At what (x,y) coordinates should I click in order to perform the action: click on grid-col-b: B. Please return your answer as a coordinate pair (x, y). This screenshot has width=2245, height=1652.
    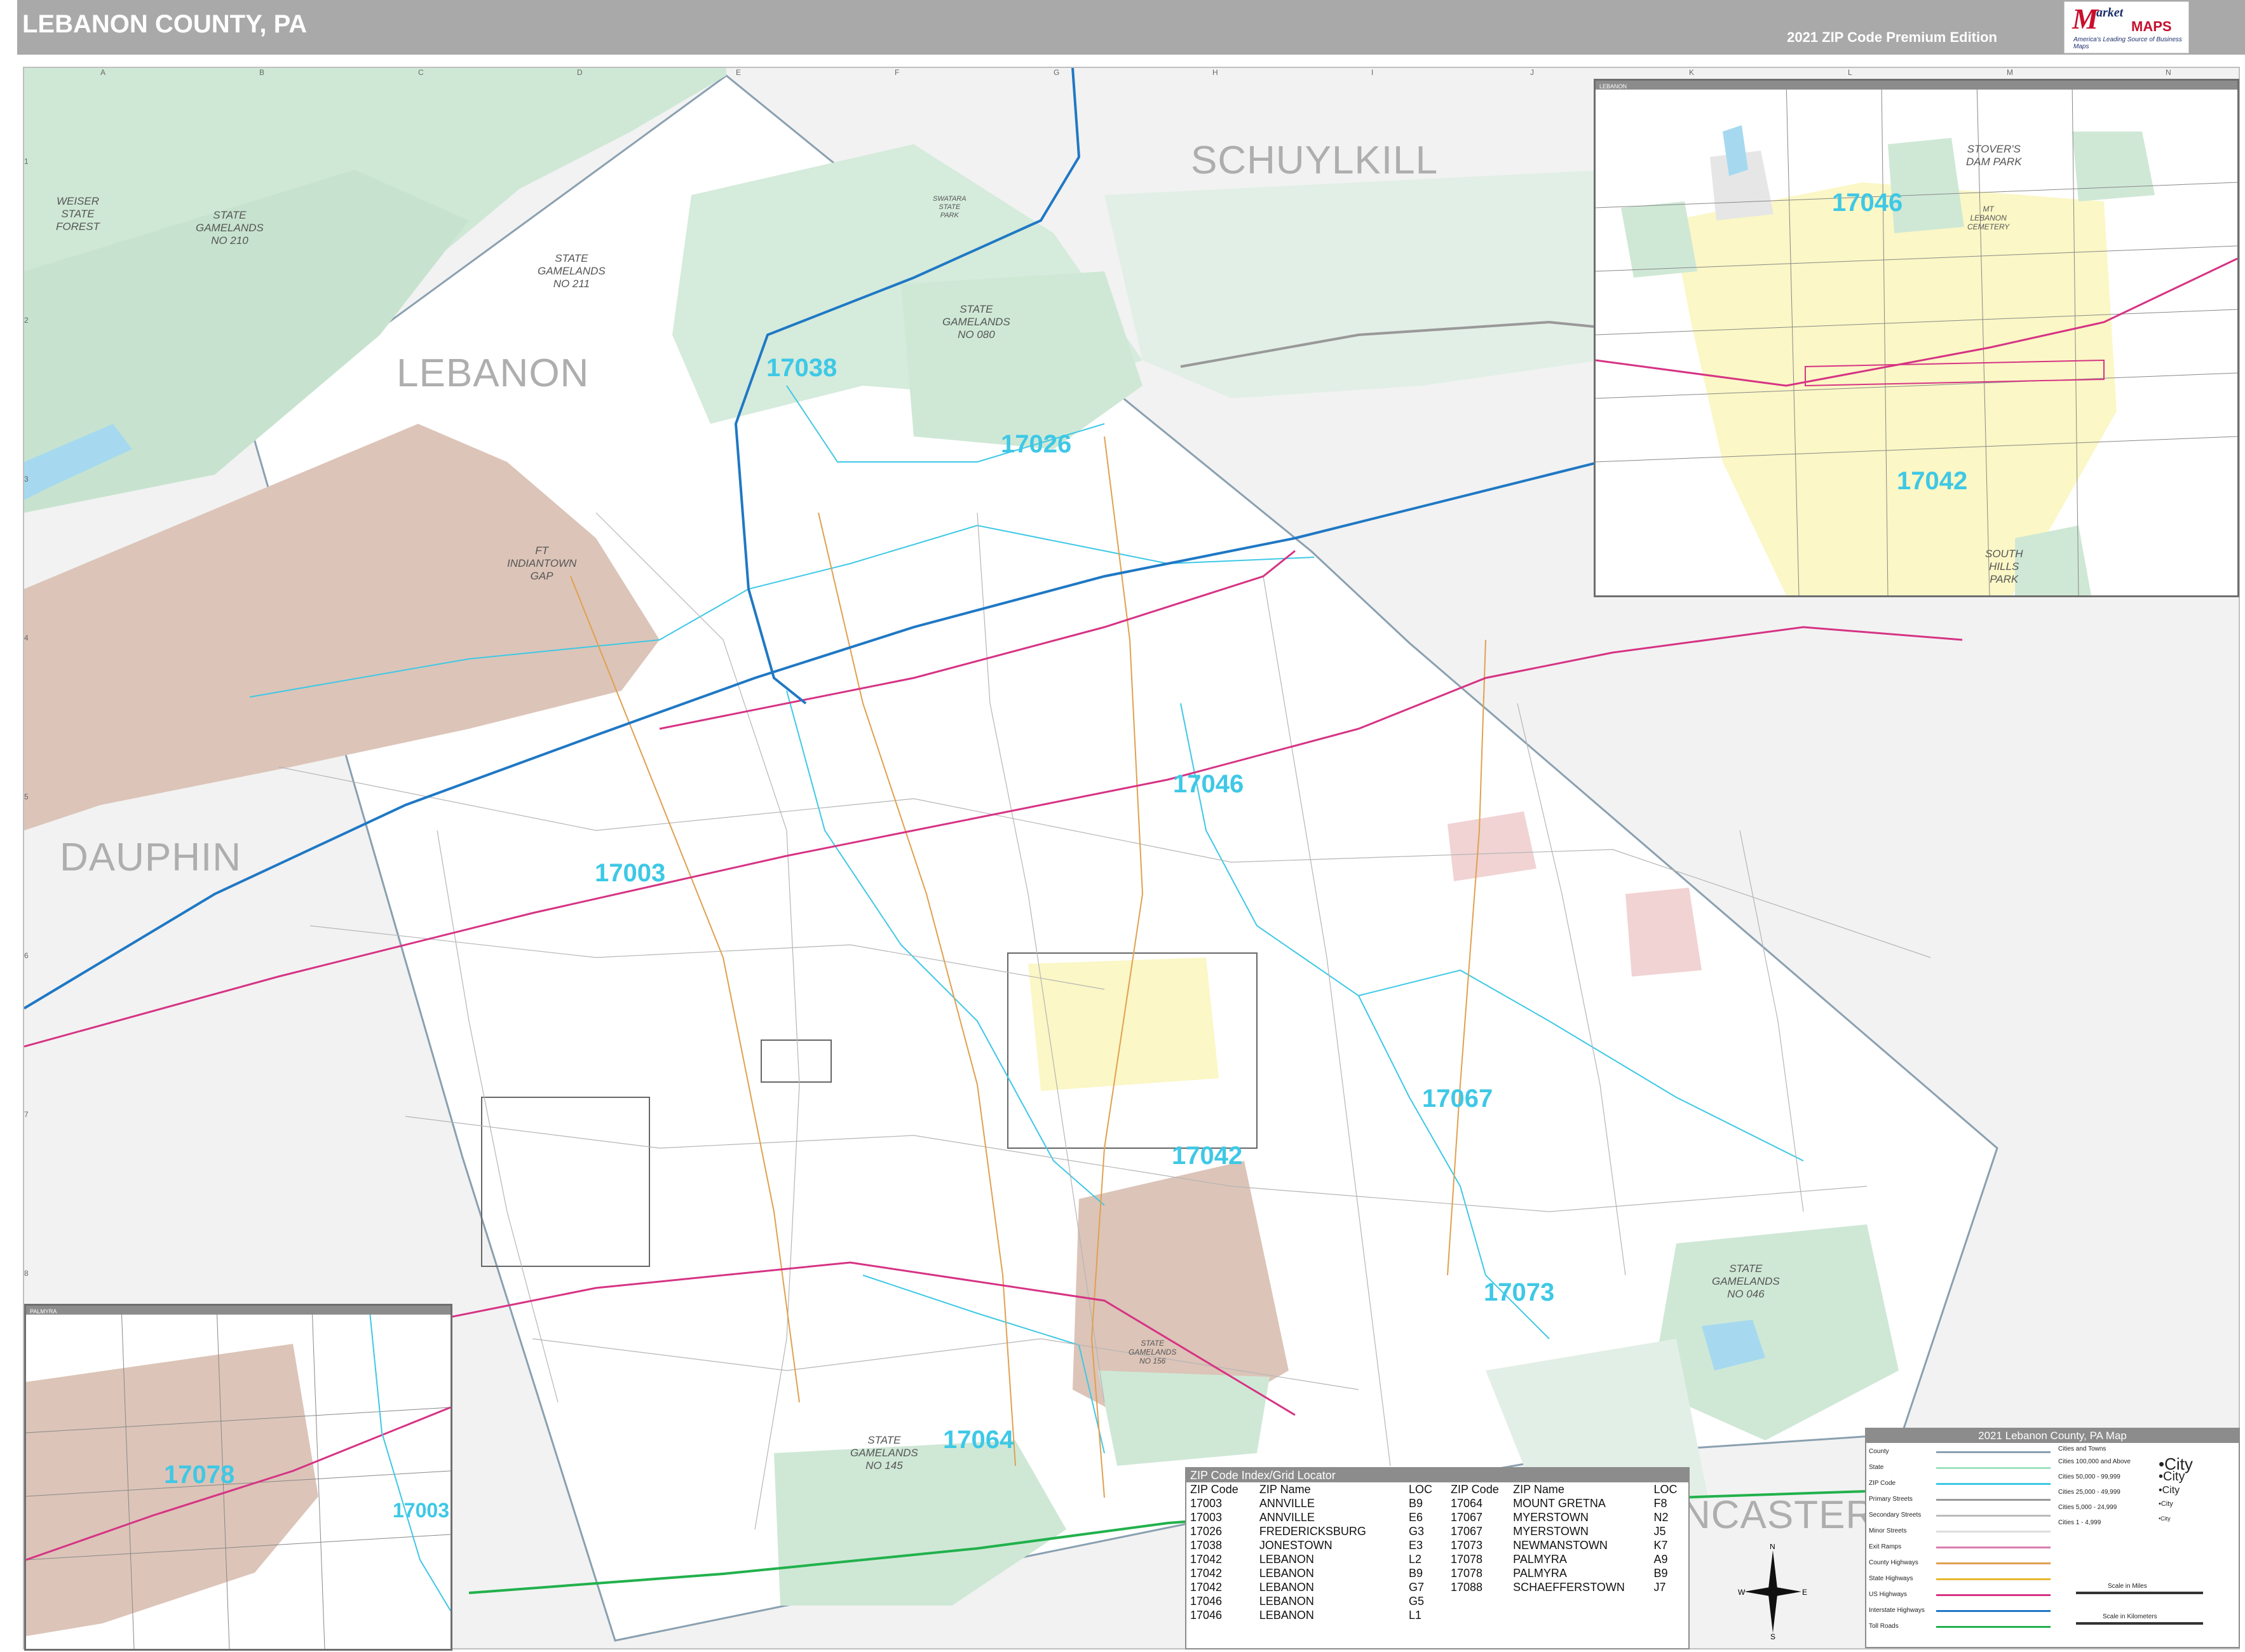
    Looking at the image, I should click on (262, 73).